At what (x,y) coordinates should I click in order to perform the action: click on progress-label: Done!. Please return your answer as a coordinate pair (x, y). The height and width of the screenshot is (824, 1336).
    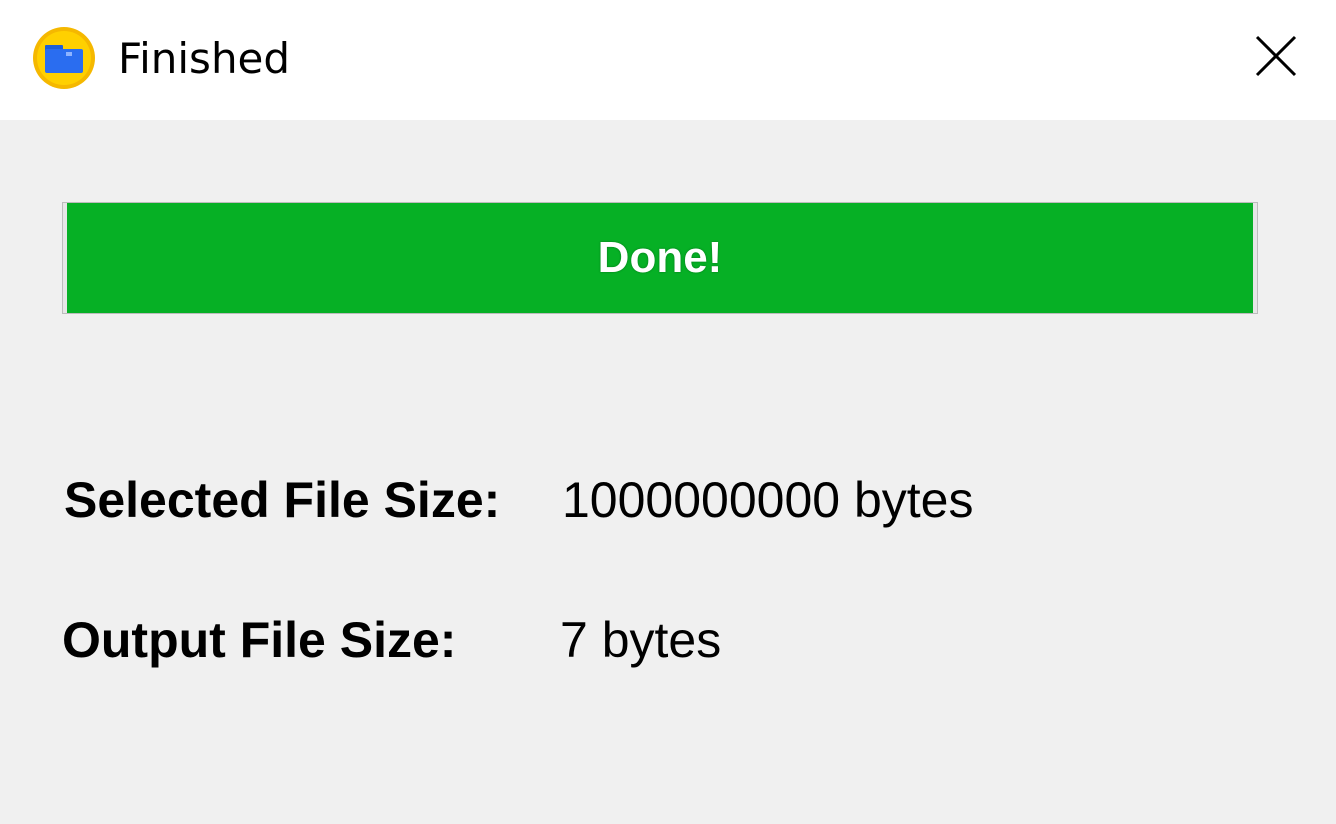
    Looking at the image, I should click on (660, 257).